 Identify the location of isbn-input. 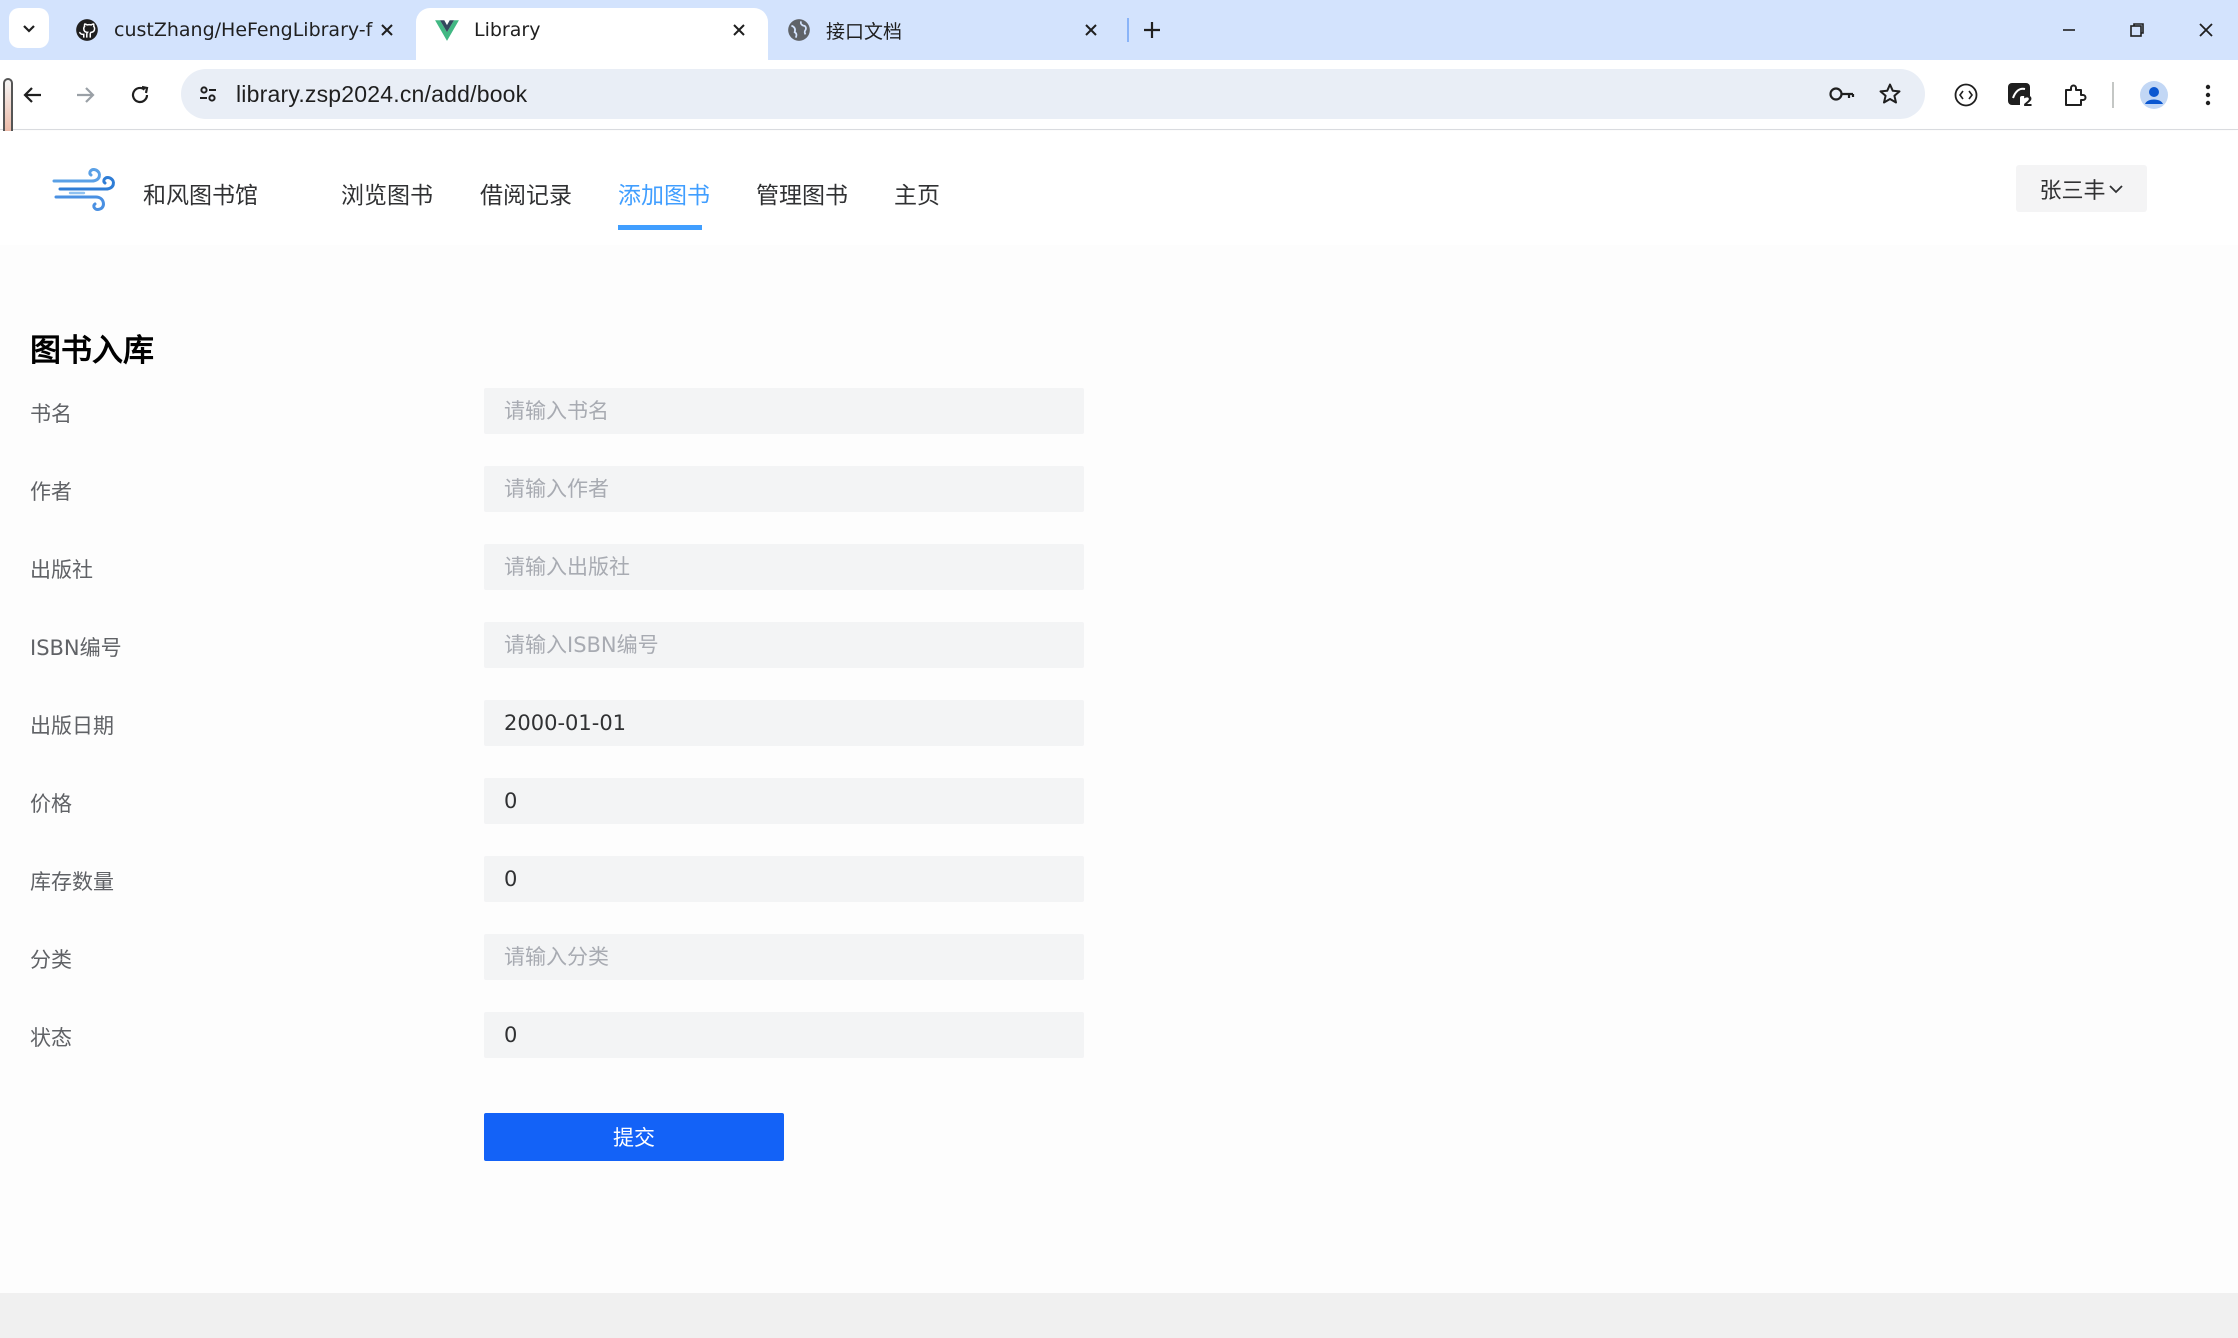
(784, 645).